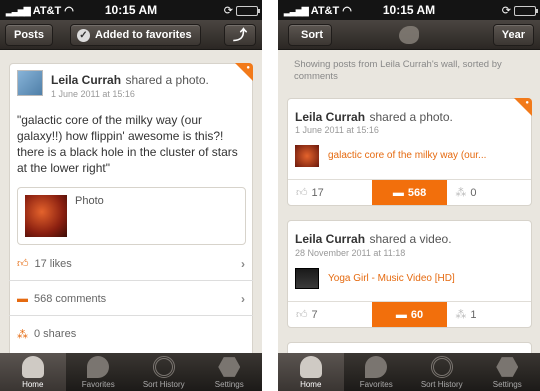  I want to click on favorite-ribbon, so click(244, 72).